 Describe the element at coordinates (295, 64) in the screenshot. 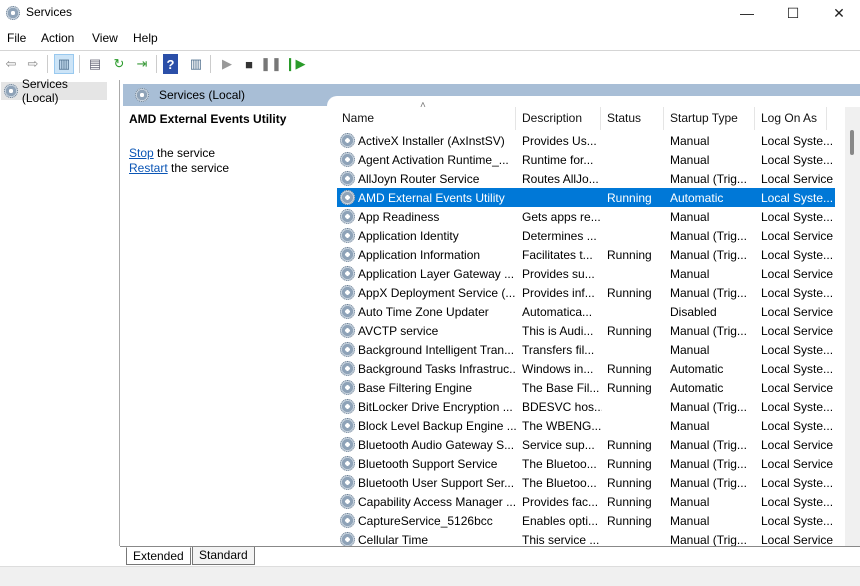

I see `restart-service-icon: ❙▶` at that location.